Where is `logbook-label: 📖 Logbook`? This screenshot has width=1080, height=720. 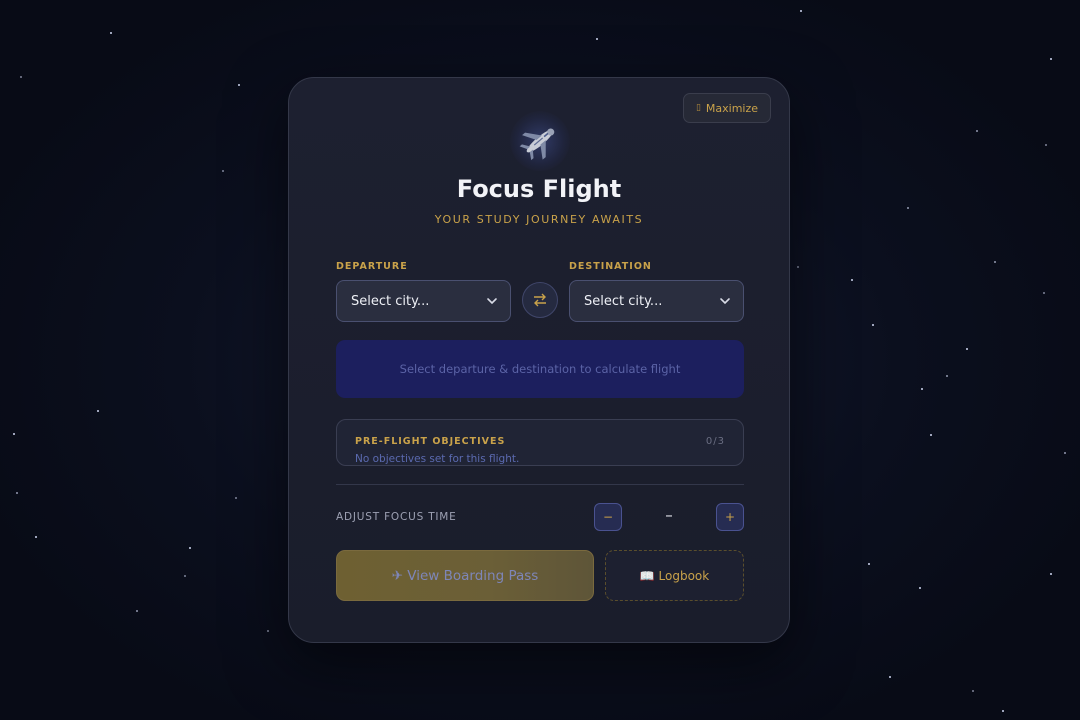
logbook-label: 📖 Logbook is located at coordinates (674, 575).